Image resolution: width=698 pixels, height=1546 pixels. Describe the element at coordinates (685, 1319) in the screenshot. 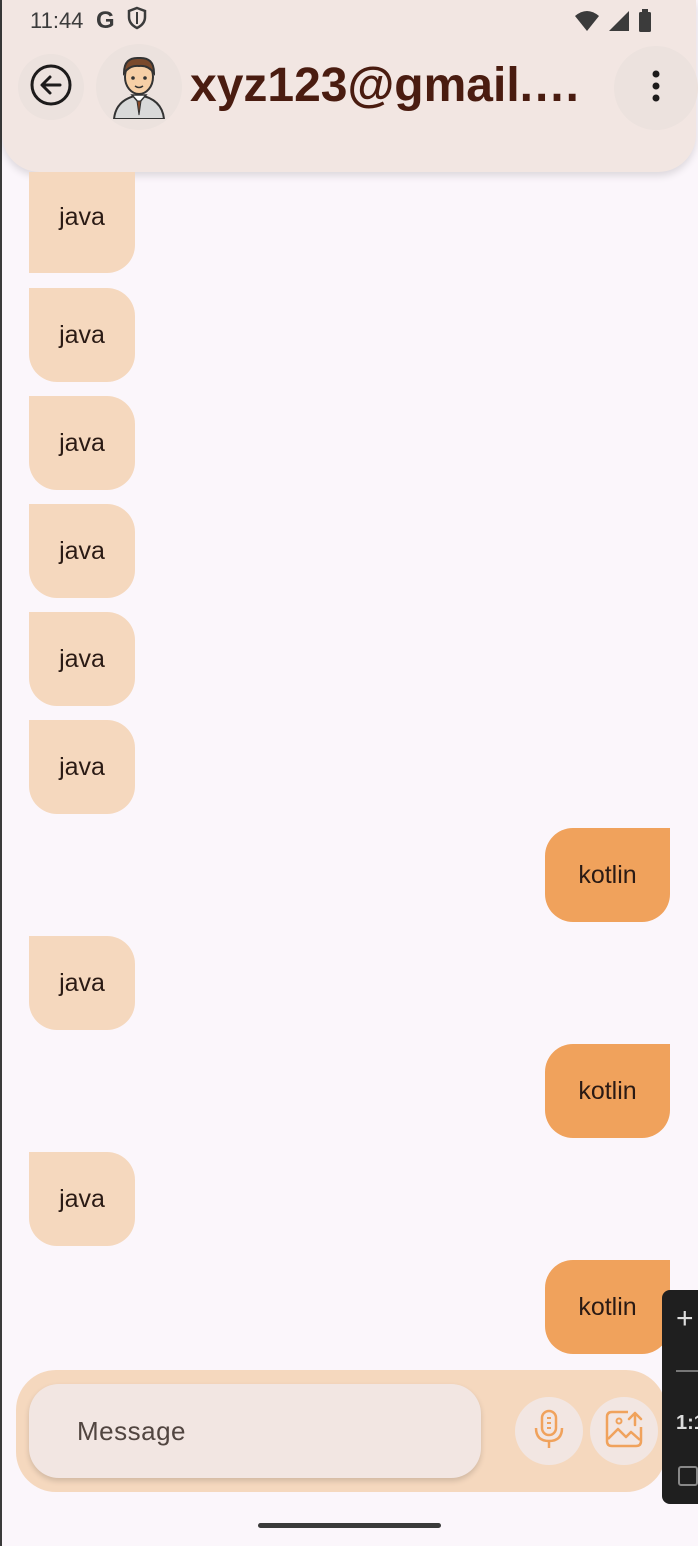

I see `plus-icon: +` at that location.